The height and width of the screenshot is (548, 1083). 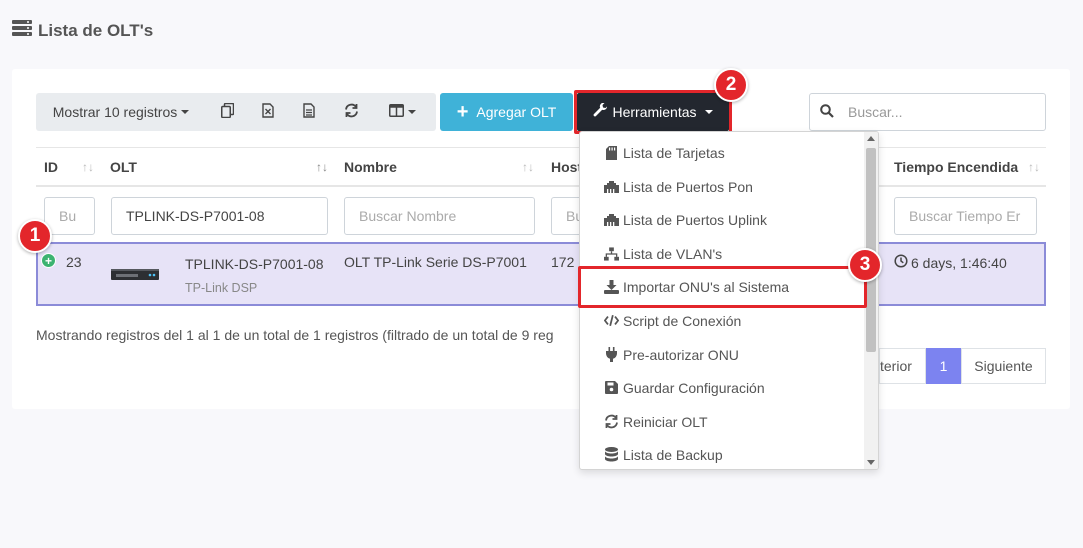 What do you see at coordinates (722, 387) in the screenshot?
I see `menu-item-guardar-config: Guardar Configuración` at bounding box center [722, 387].